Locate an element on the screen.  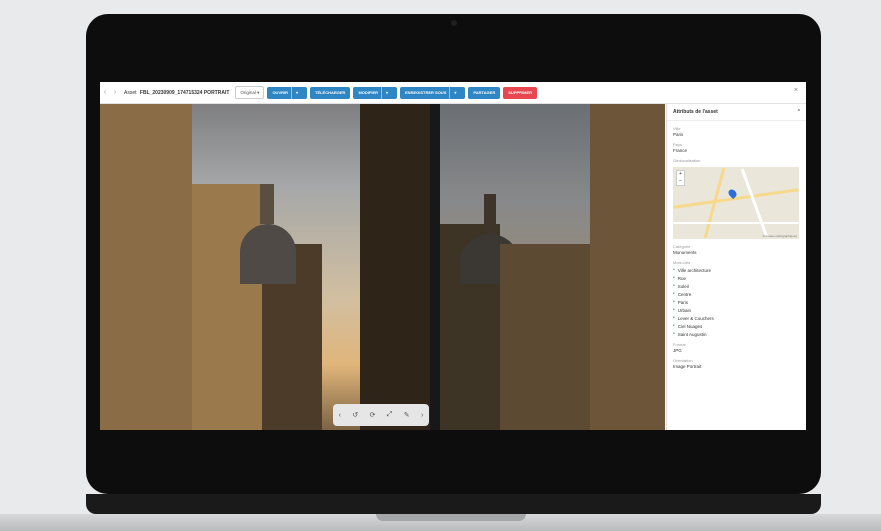
asset-title: Asset FBL_20230909_174715324 PORTRAIT is located at coordinates (176, 93).